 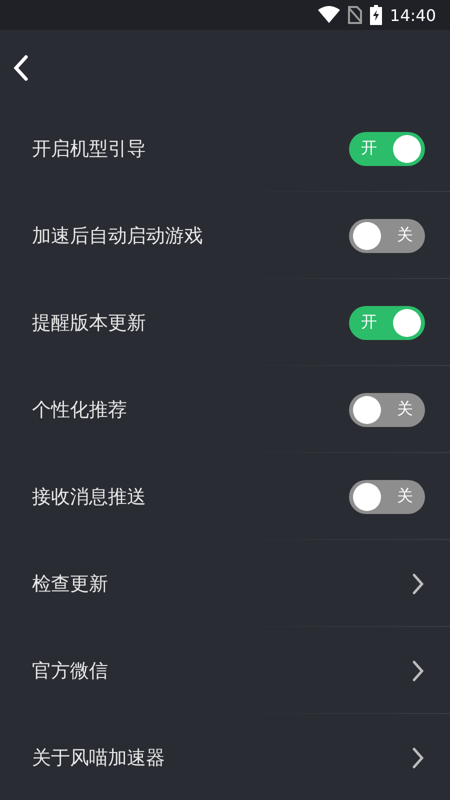 I want to click on clock: 14:40, so click(x=413, y=15).